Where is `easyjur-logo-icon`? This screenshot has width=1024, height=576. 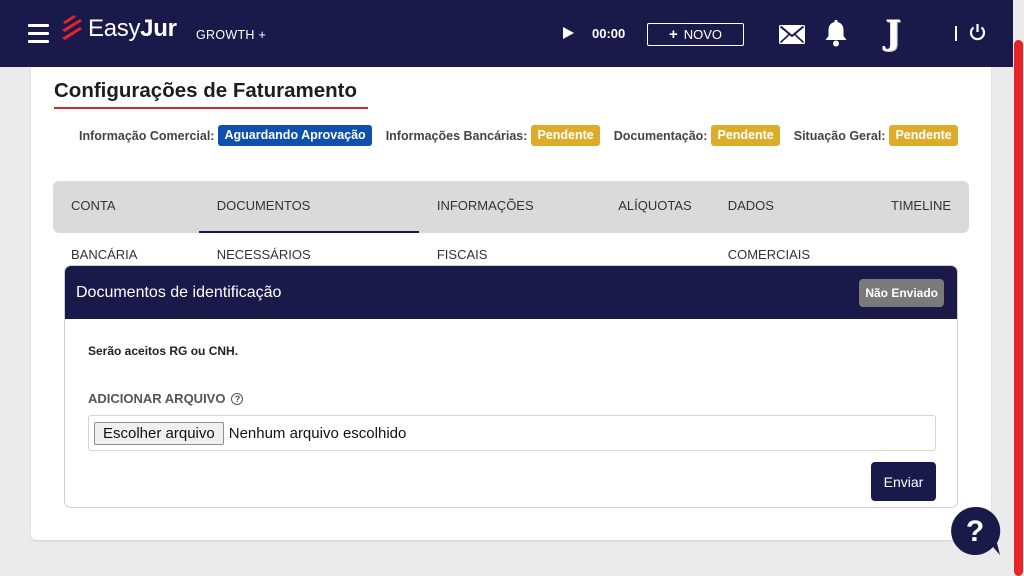
easyjur-logo-icon is located at coordinates (72, 27).